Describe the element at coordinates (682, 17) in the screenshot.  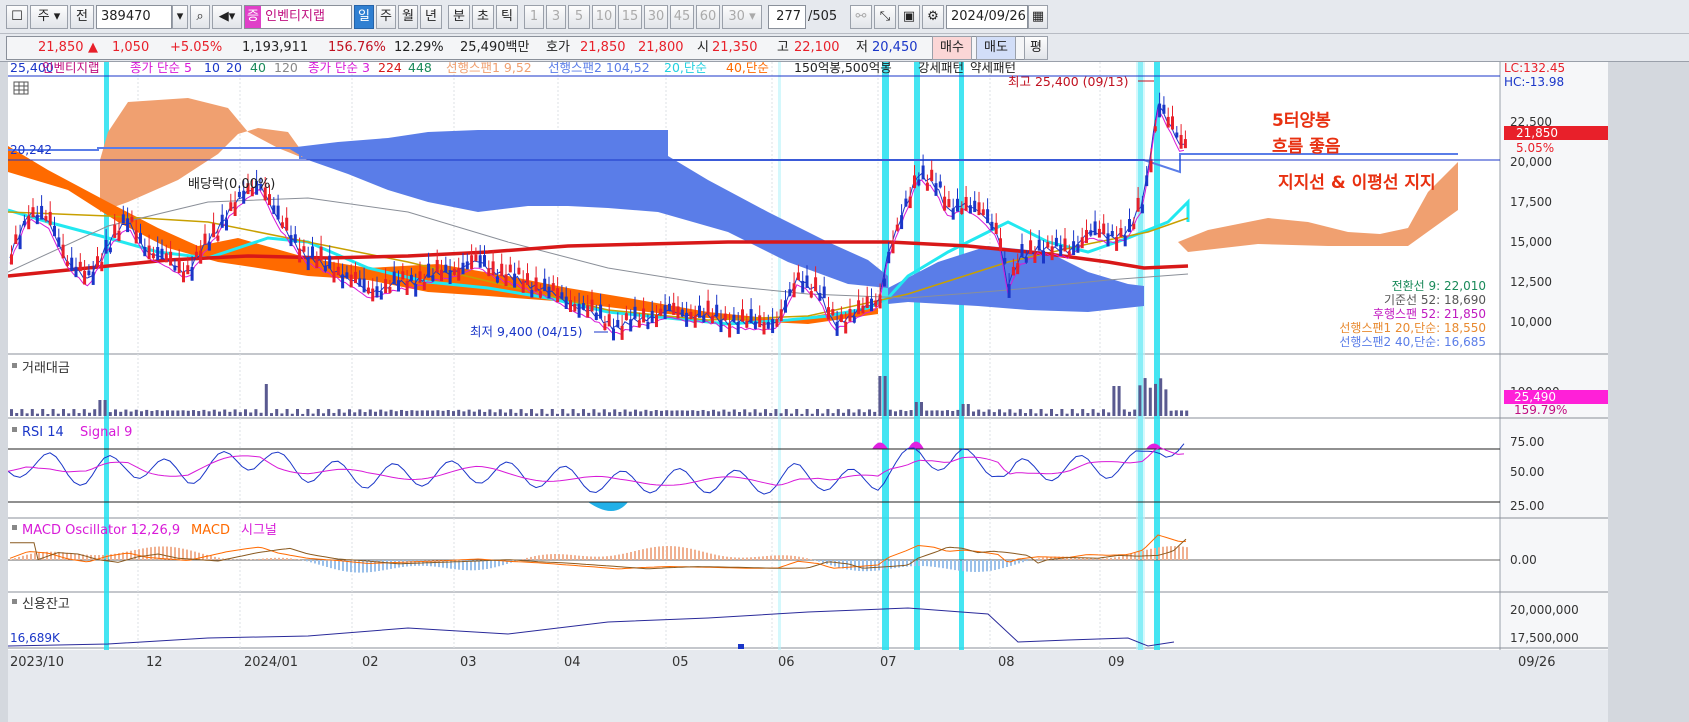
I see `num-button: 45` at that location.